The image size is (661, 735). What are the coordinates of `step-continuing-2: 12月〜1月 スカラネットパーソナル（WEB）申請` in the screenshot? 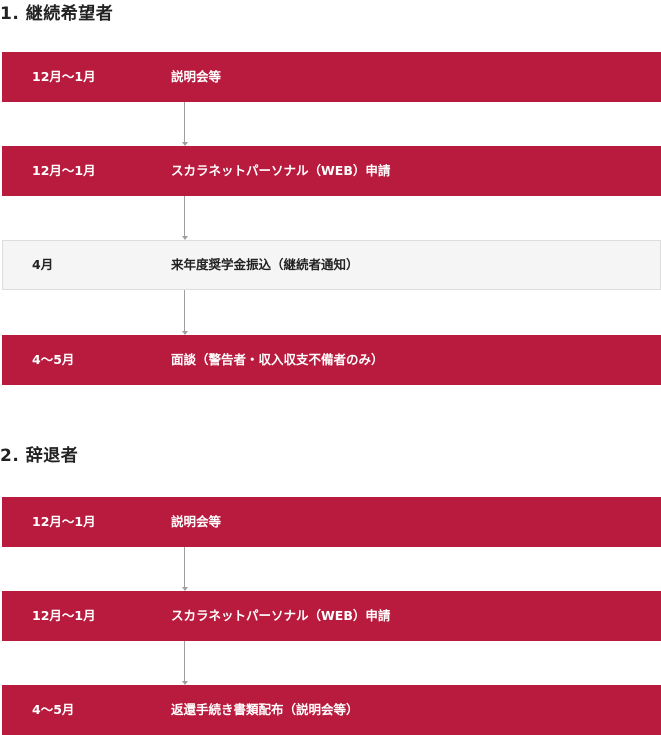 It's located at (331, 171).